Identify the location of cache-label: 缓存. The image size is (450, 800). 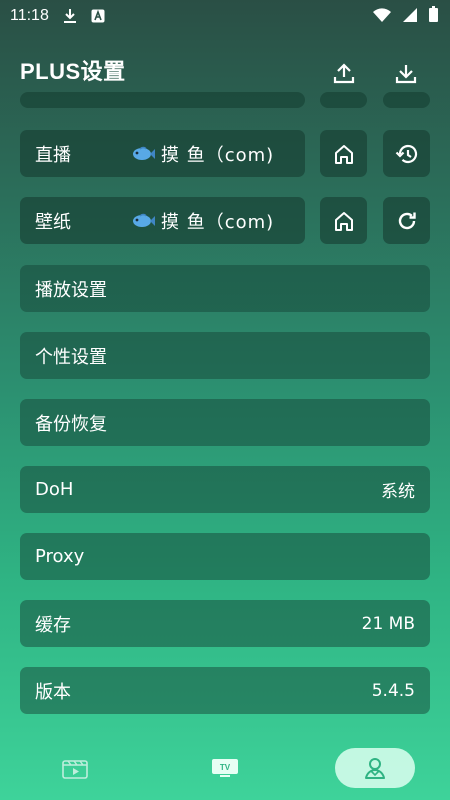
(53, 625).